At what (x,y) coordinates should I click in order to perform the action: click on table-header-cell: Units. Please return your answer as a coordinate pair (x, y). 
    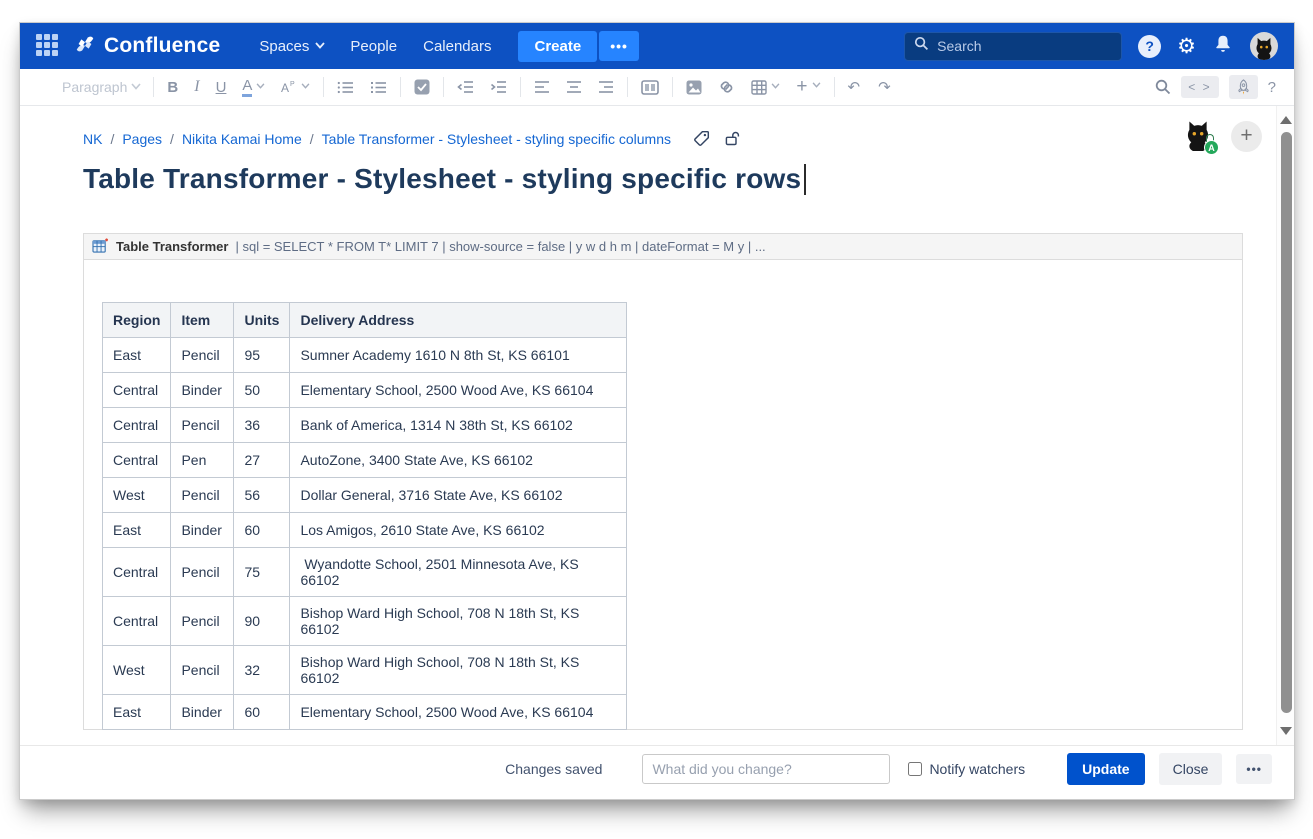
    Looking at the image, I should click on (262, 320).